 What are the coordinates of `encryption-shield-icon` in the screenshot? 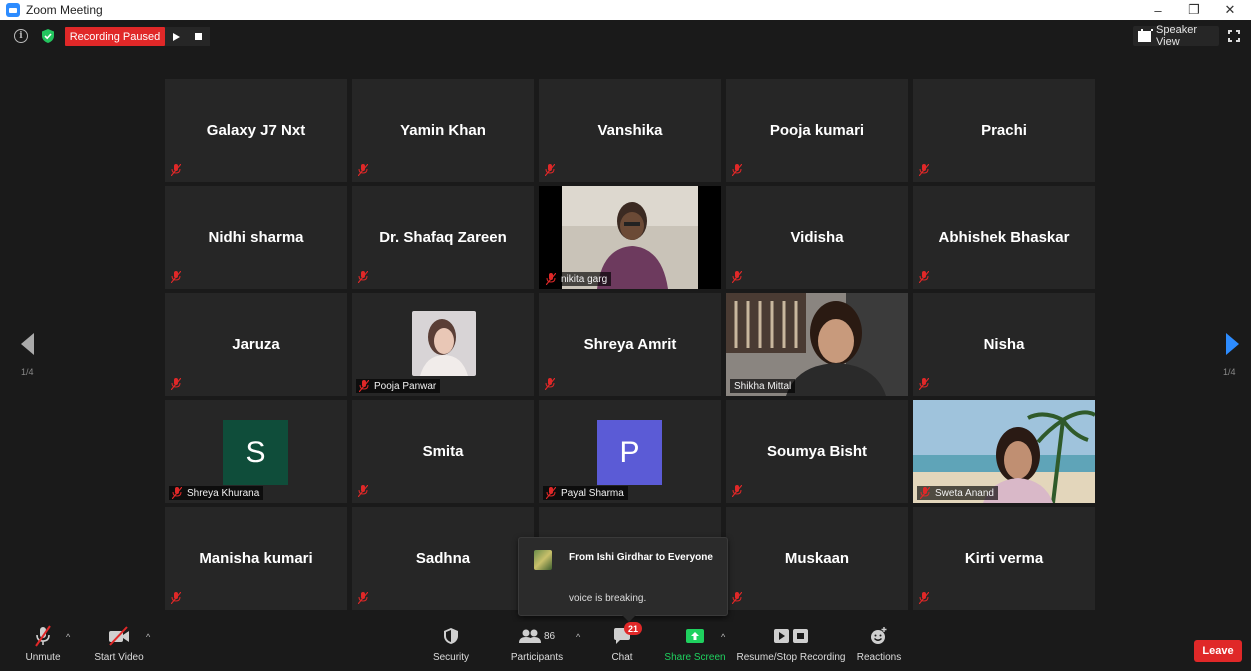 It's located at (48, 36).